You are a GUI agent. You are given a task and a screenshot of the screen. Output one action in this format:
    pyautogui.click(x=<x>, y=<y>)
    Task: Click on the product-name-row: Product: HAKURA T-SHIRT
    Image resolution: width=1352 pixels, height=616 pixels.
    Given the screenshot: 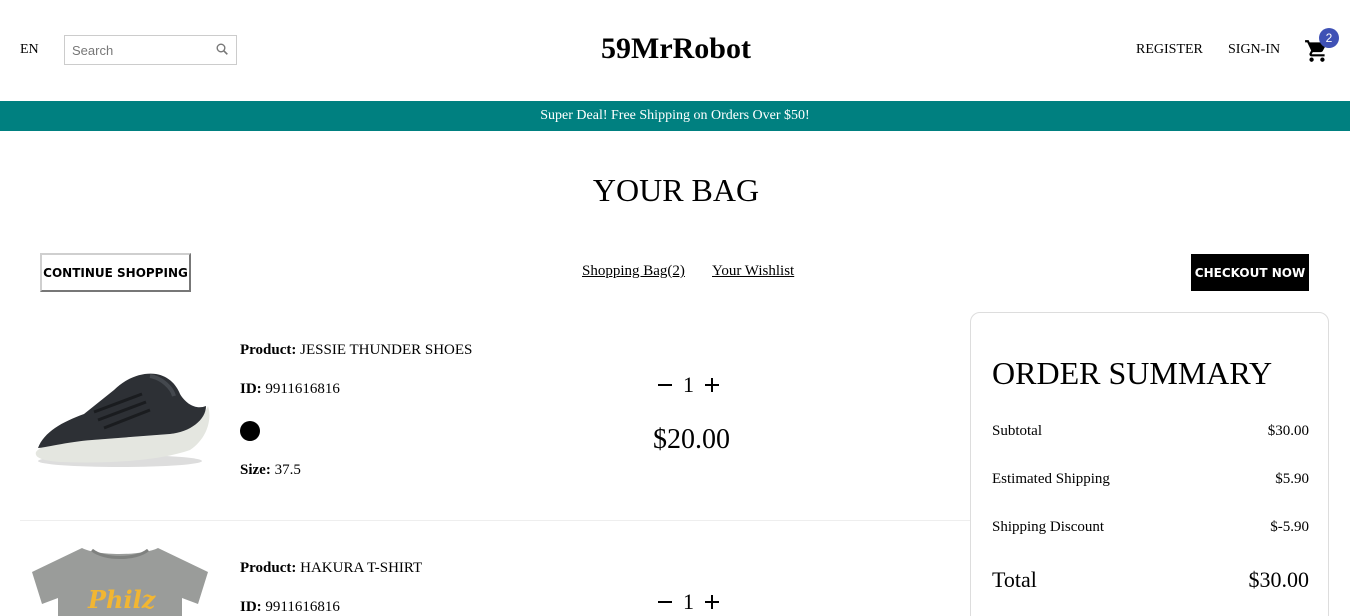 What is the action you would take?
    pyautogui.click(x=331, y=568)
    